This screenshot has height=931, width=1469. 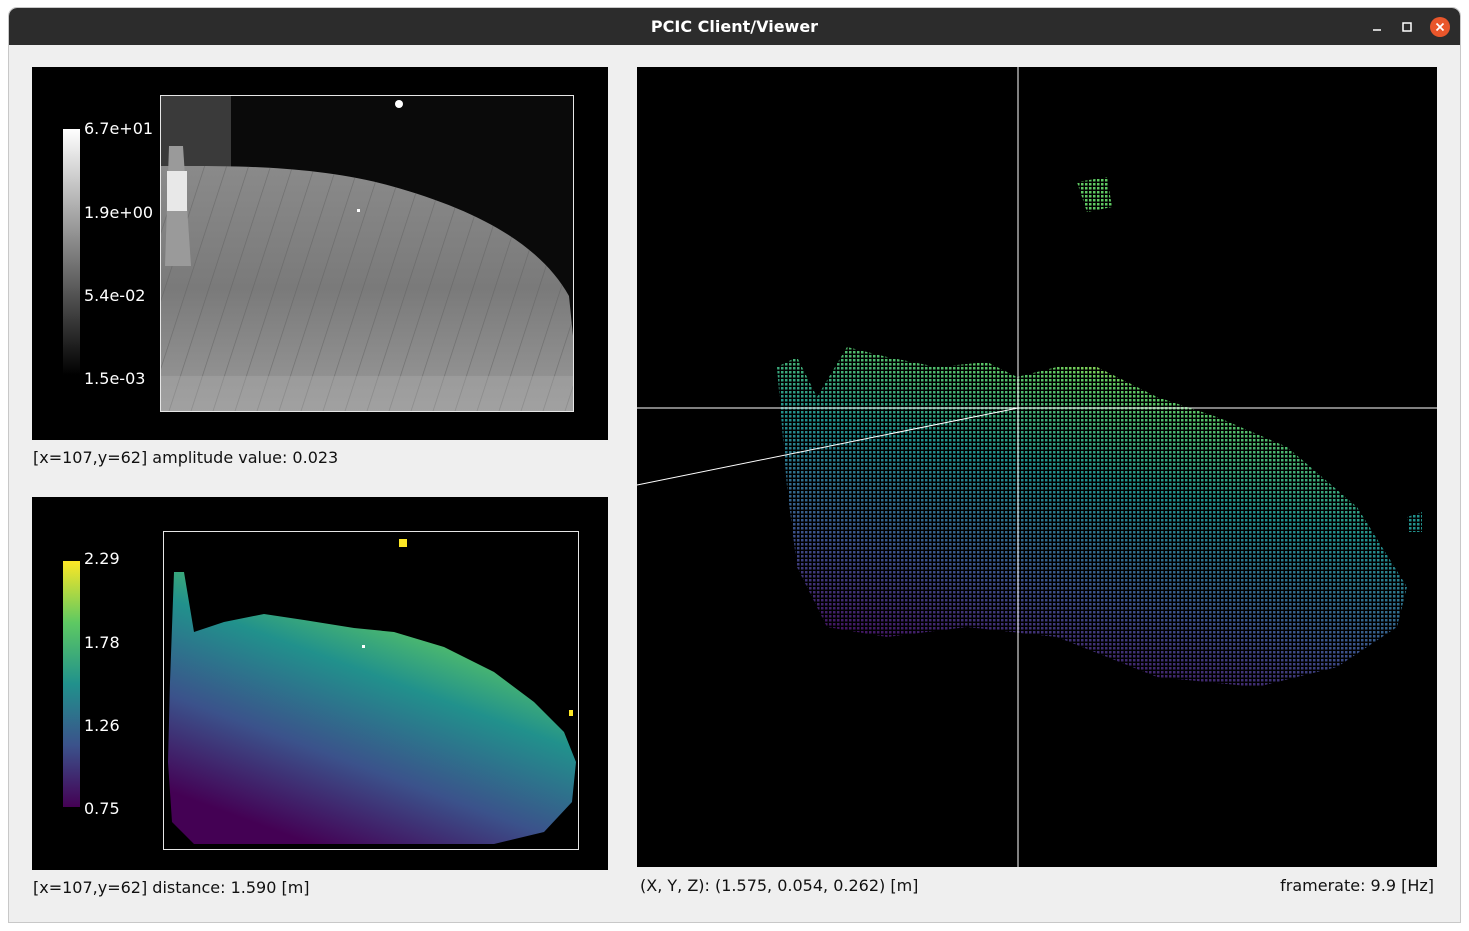 What do you see at coordinates (119, 212) in the screenshot?
I see `amplitude-tick-2: 1.9e+00` at bounding box center [119, 212].